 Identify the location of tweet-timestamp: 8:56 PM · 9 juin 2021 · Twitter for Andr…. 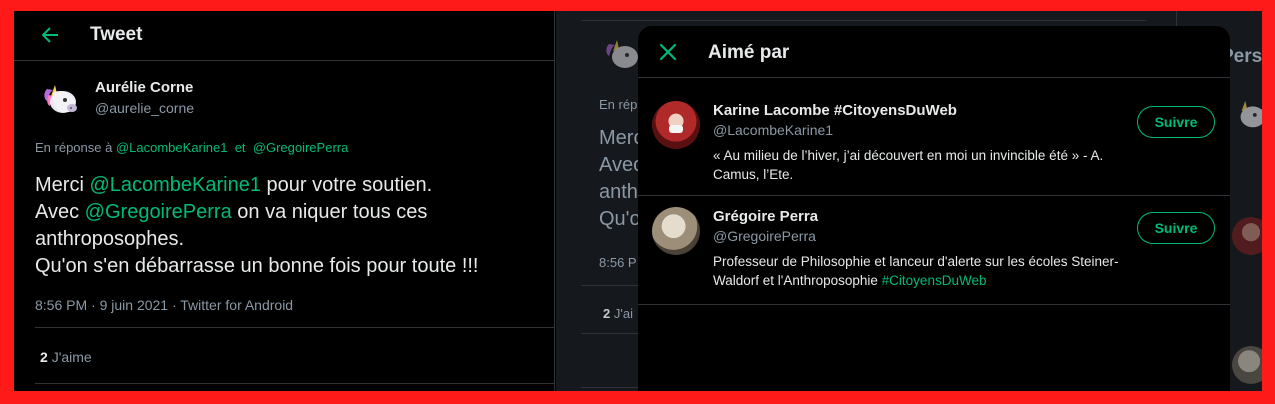
(164, 305).